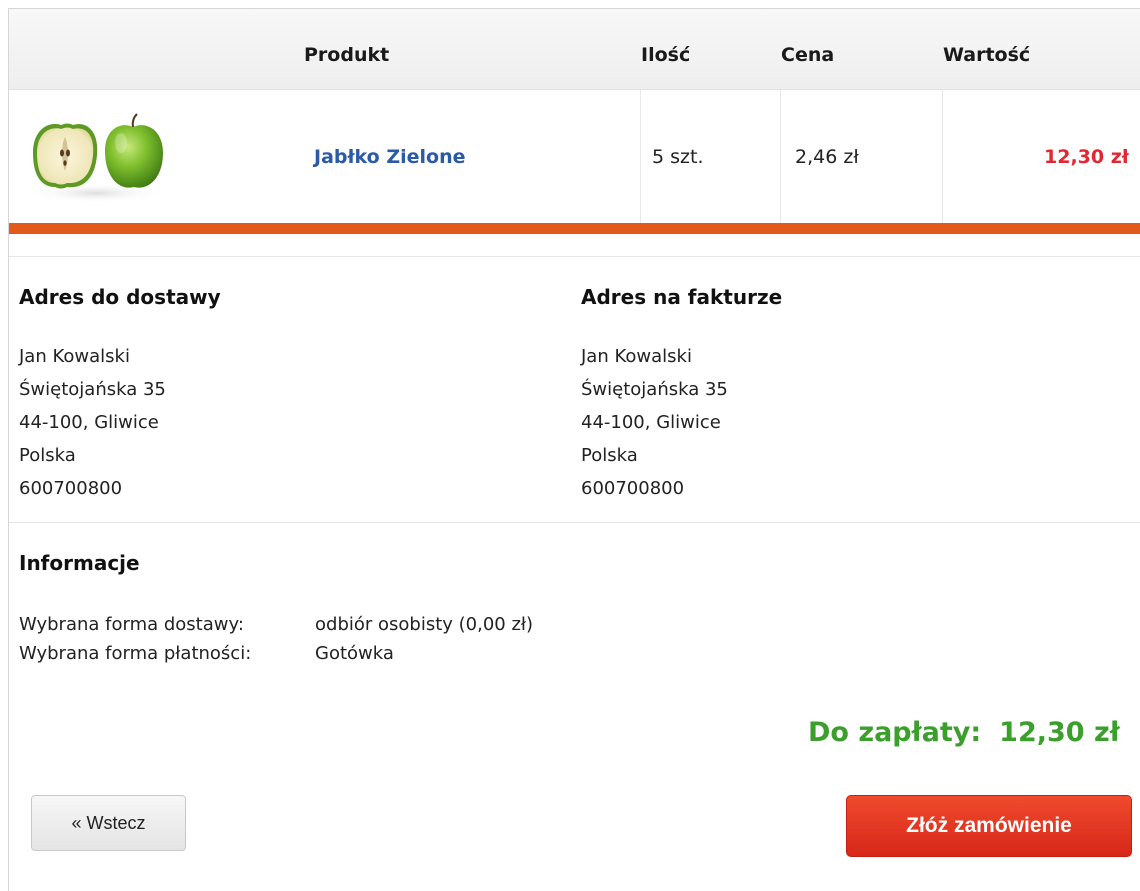 The width and height of the screenshot is (1140, 891). I want to click on column-header-value: Wartość, so click(987, 55).